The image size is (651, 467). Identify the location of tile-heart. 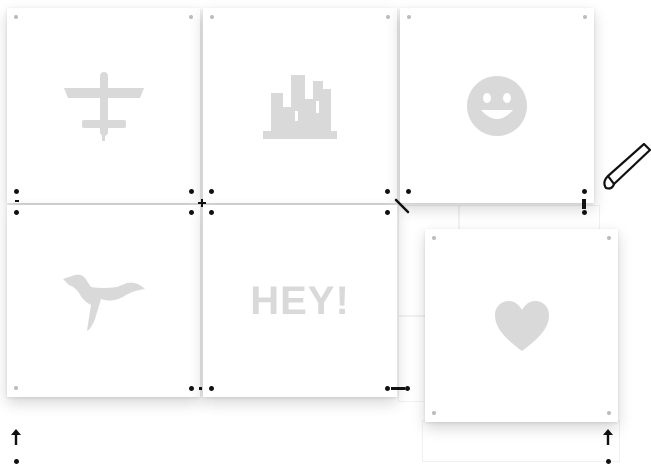
(521, 325).